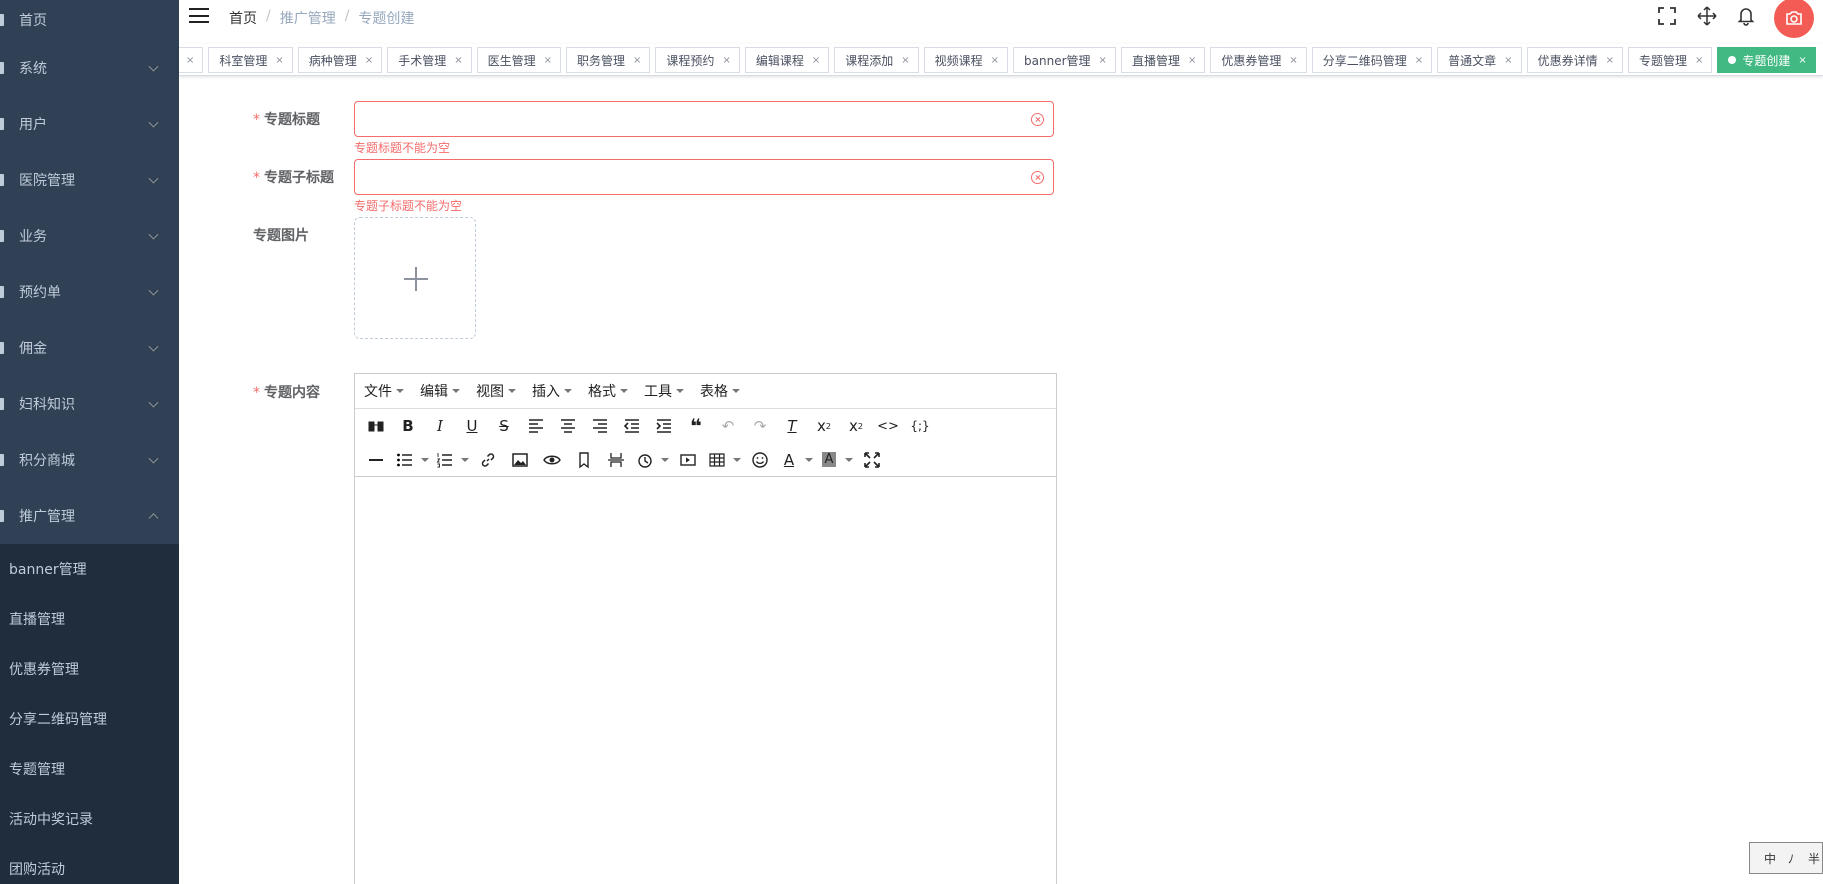 This screenshot has width=1823, height=884. I want to click on blockquote-icon: ❝, so click(696, 426).